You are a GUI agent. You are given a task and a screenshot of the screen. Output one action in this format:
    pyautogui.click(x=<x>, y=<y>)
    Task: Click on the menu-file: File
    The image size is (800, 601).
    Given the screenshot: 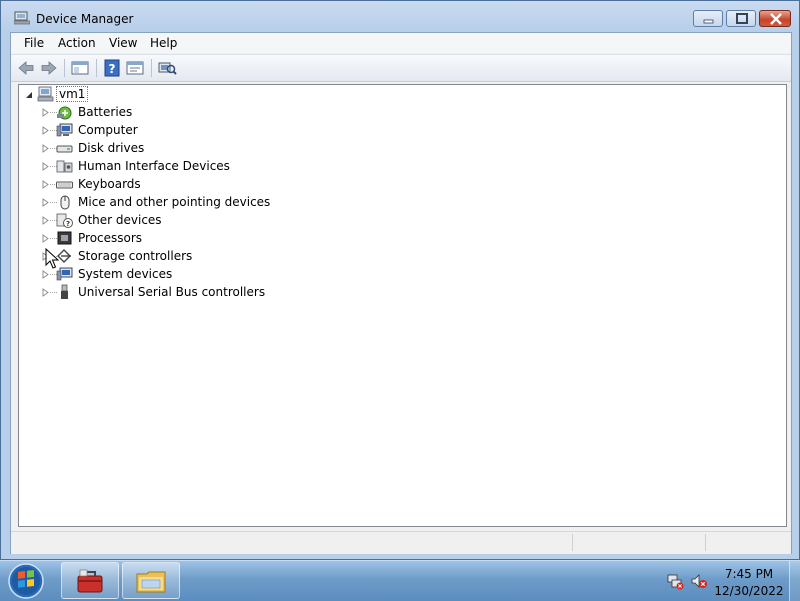 What is the action you would take?
    pyautogui.click(x=34, y=43)
    